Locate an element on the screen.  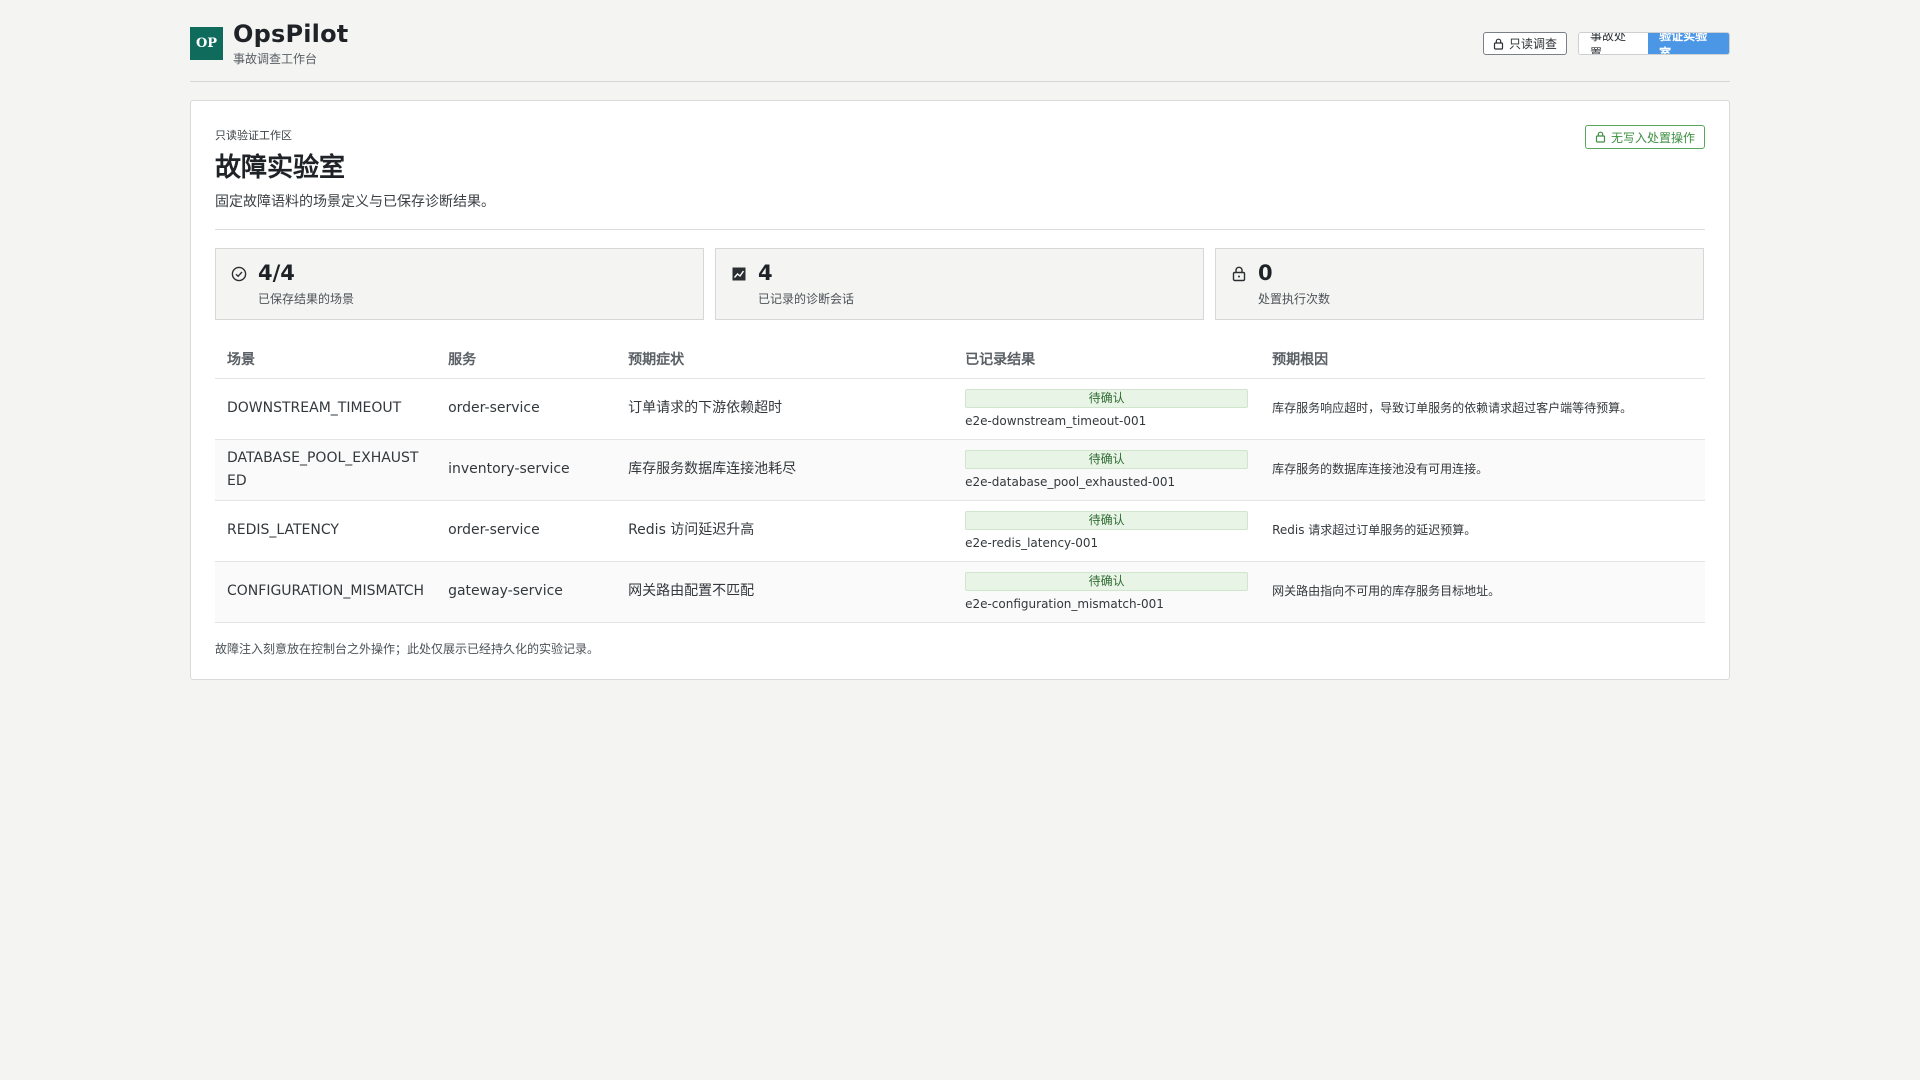
section-eyebrow: 只读验证工作区 is located at coordinates (253, 135).